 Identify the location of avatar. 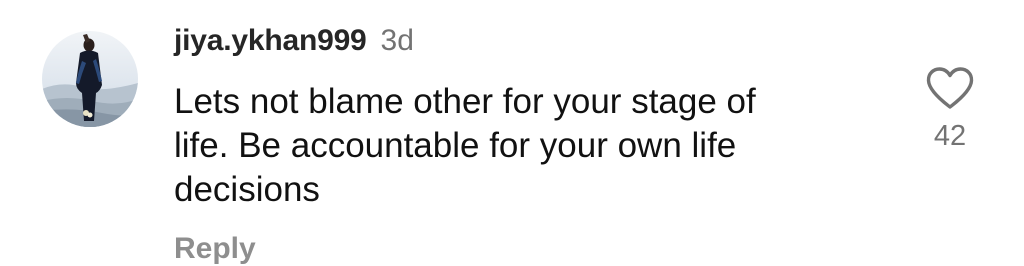
(90, 79).